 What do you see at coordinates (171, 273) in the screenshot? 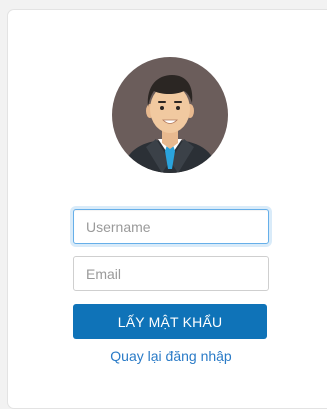
I see `email-input` at bounding box center [171, 273].